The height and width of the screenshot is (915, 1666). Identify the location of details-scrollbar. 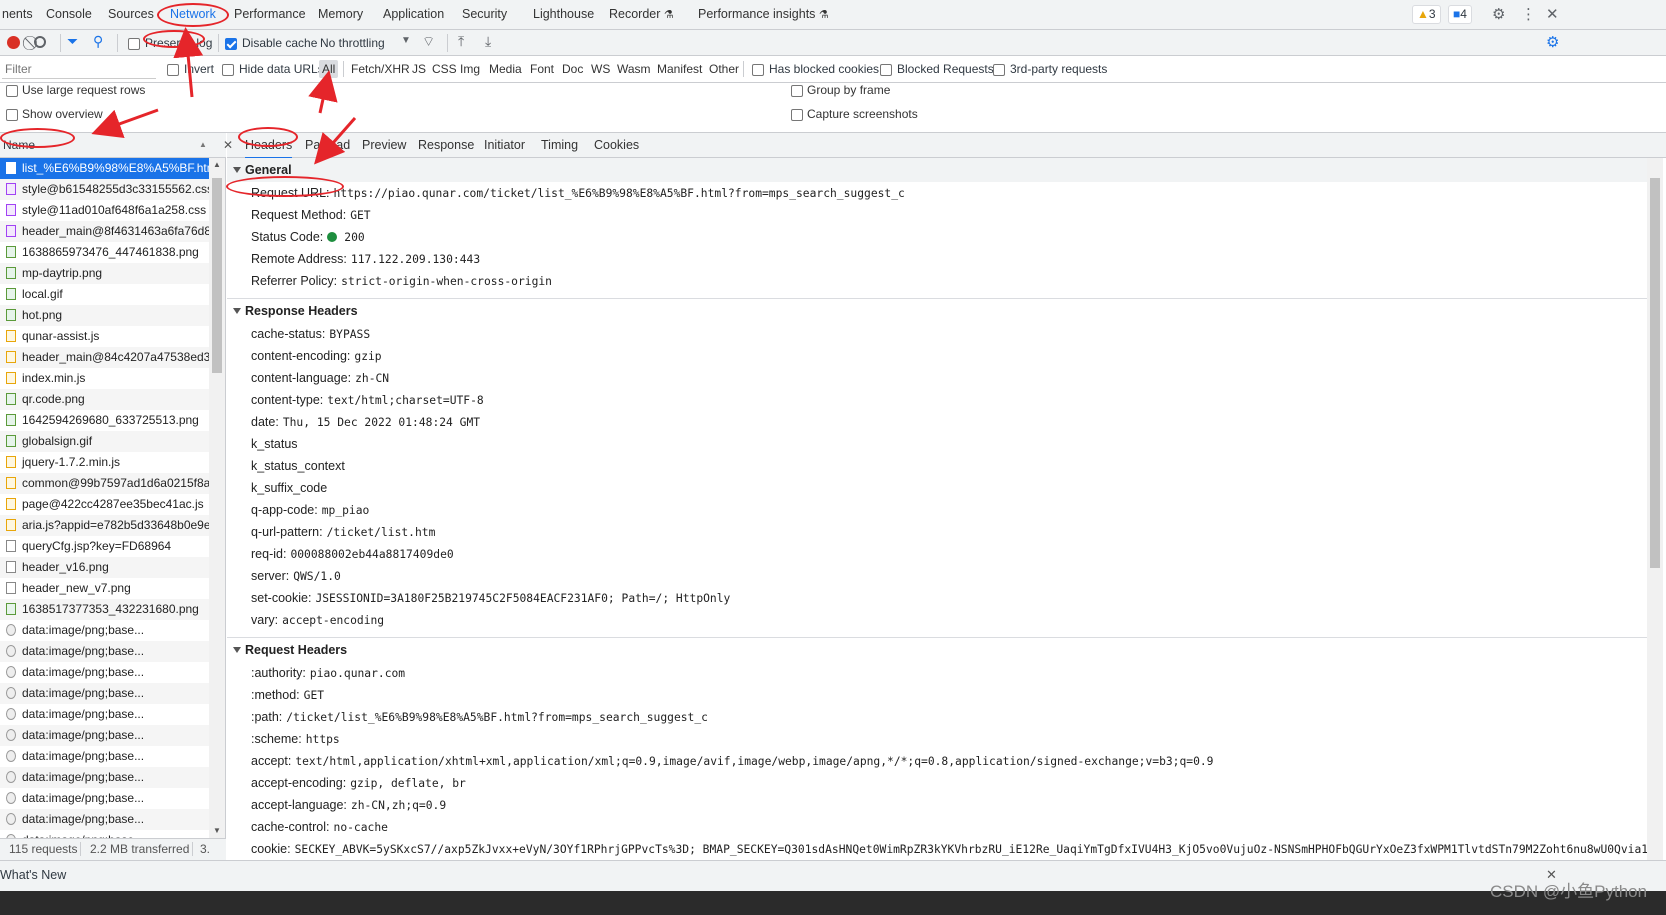
(1655, 509).